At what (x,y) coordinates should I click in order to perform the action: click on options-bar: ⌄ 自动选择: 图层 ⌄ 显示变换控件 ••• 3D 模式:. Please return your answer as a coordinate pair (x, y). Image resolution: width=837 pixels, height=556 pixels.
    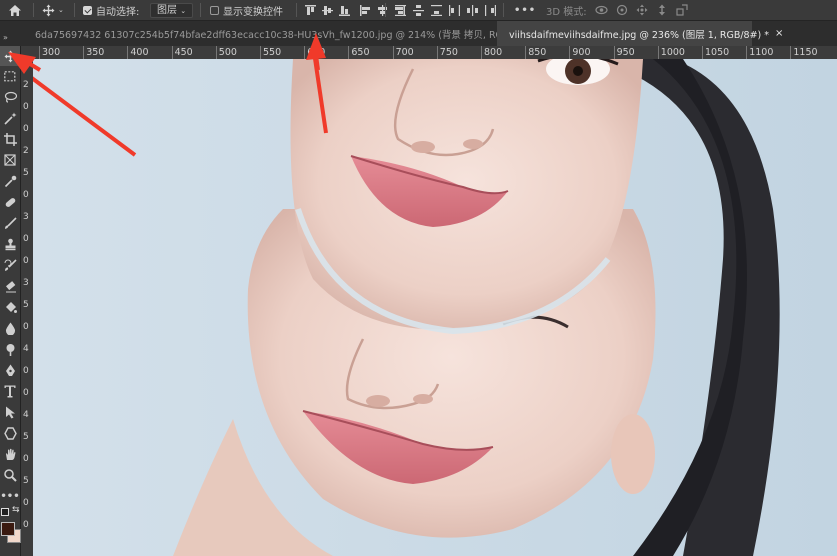
    Looking at the image, I should click on (418, 10).